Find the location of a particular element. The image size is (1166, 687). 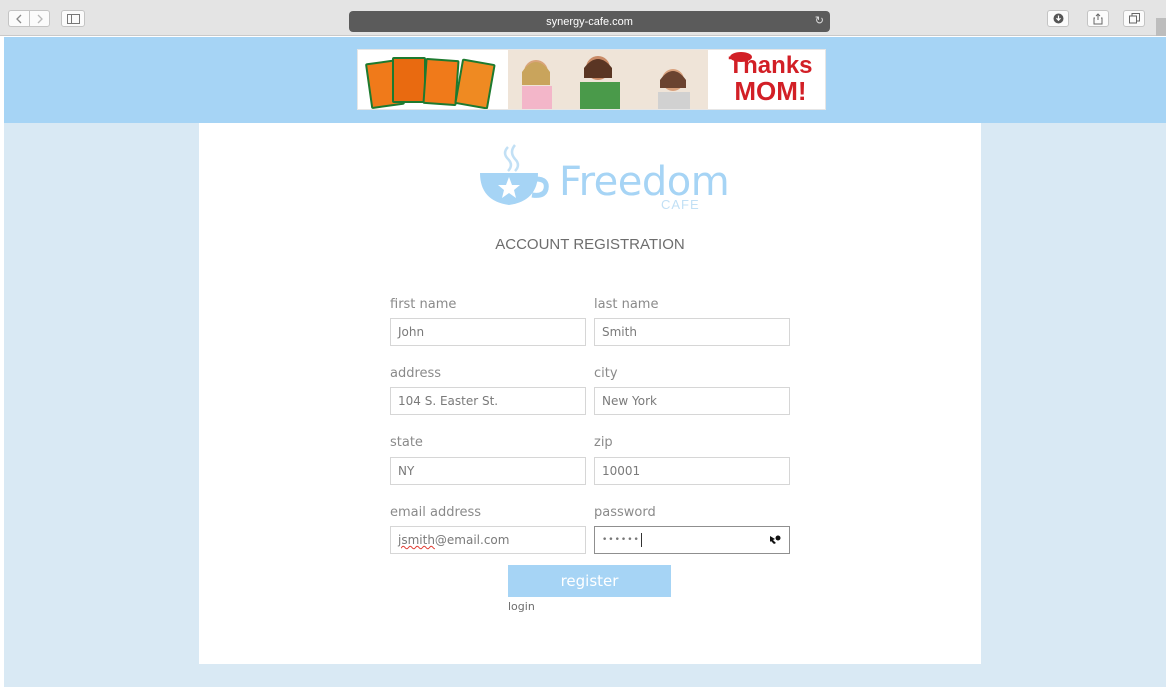

password-key-icon is located at coordinates (775, 540).